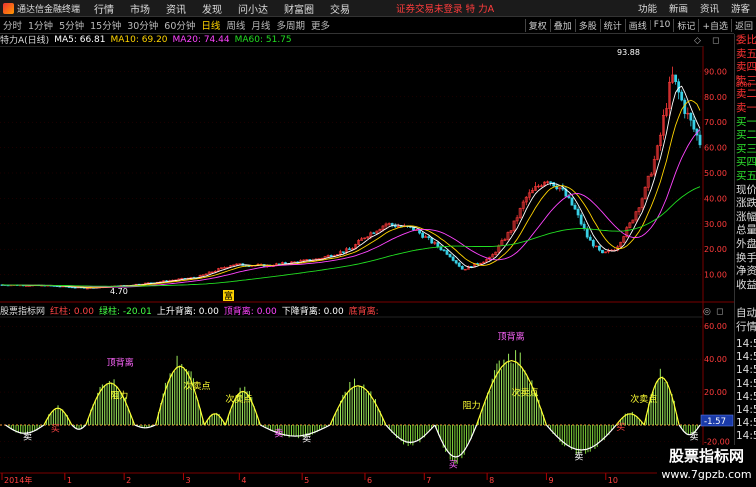  Describe the element at coordinates (369, 480) in the screenshot. I see `date-axis-tick: 6` at that location.